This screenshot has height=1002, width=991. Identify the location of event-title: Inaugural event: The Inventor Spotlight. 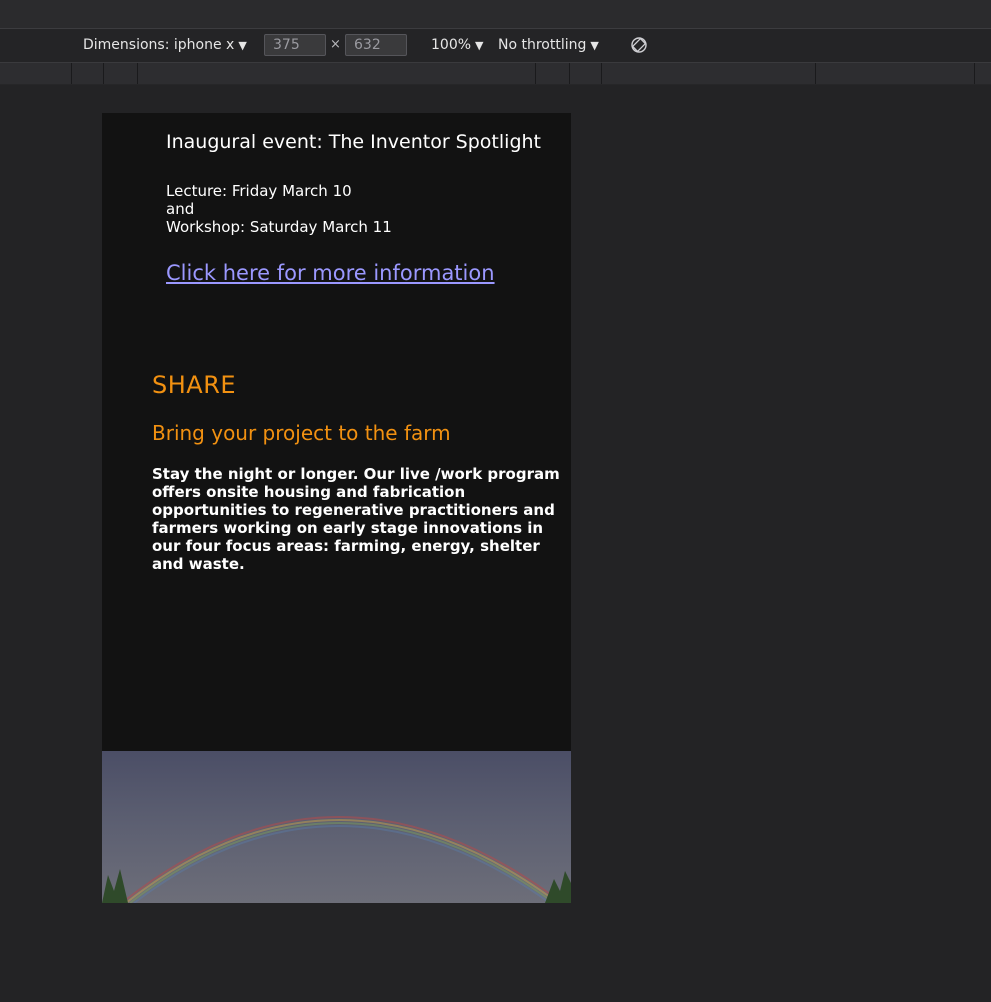
(353, 142).